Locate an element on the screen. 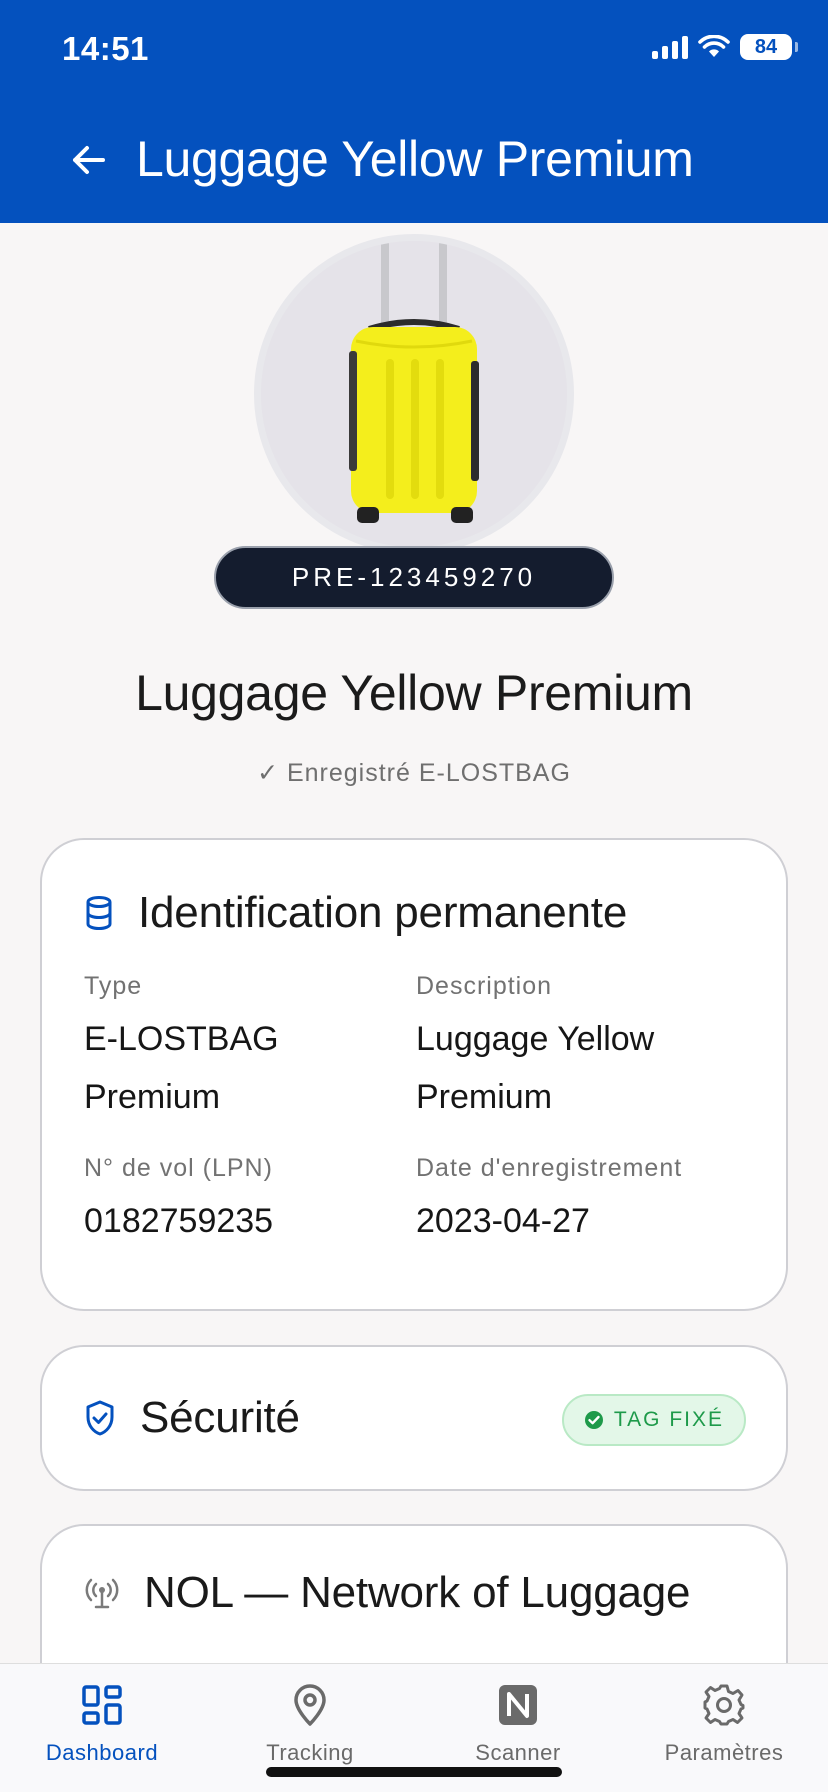  type-value-line1: E-LOSTBAG is located at coordinates (181, 1039).